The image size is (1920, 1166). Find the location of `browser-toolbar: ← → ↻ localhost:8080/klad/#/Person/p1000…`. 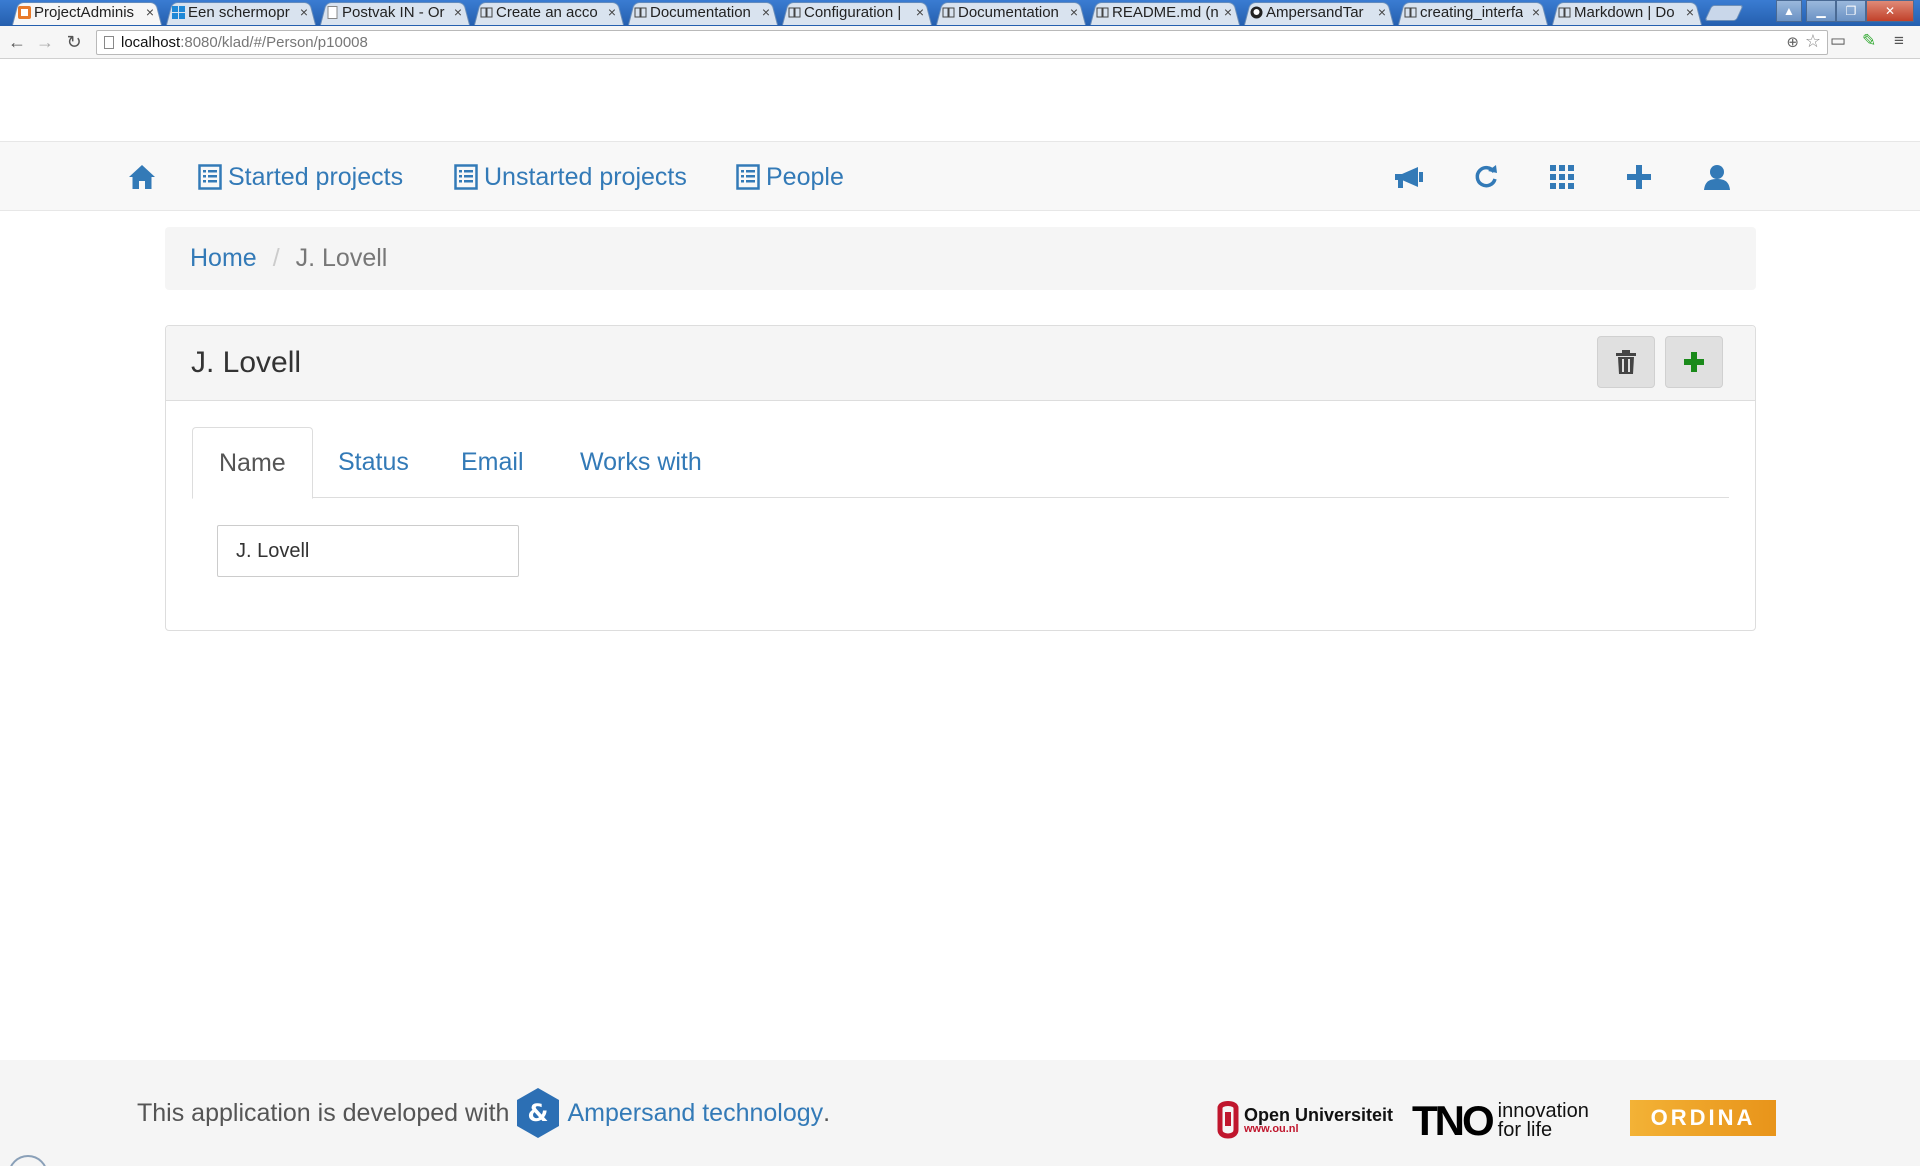

browser-toolbar: ← → ↻ localhost:8080/klad/#/Person/p1000… is located at coordinates (960, 42).